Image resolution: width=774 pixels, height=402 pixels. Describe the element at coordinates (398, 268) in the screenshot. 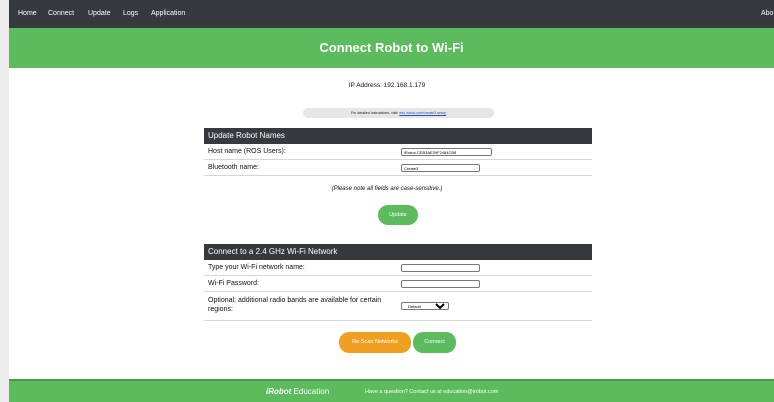

I see `ssid-row: Type your Wi-Fi network name:` at that location.